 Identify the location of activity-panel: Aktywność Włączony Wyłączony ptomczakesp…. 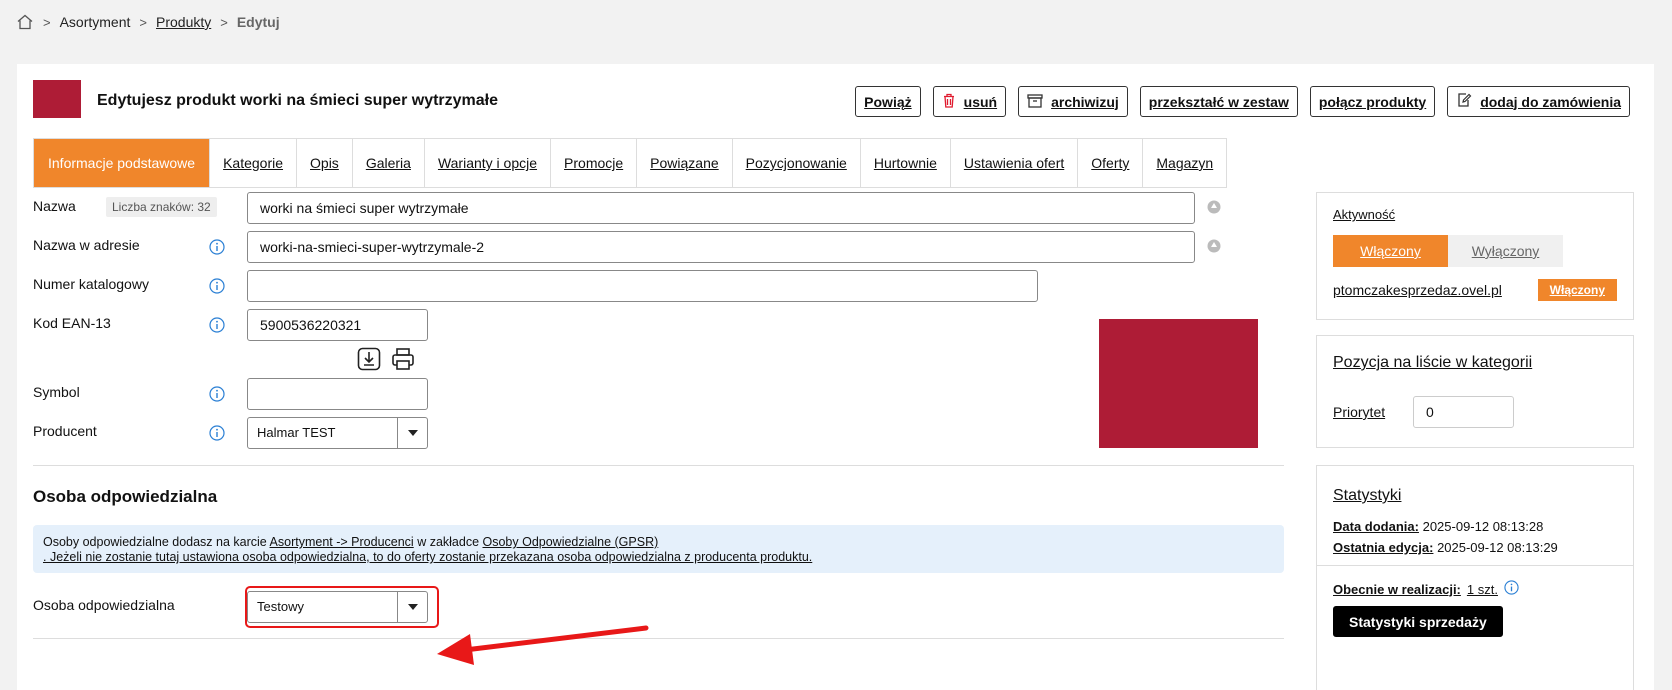
(1475, 256).